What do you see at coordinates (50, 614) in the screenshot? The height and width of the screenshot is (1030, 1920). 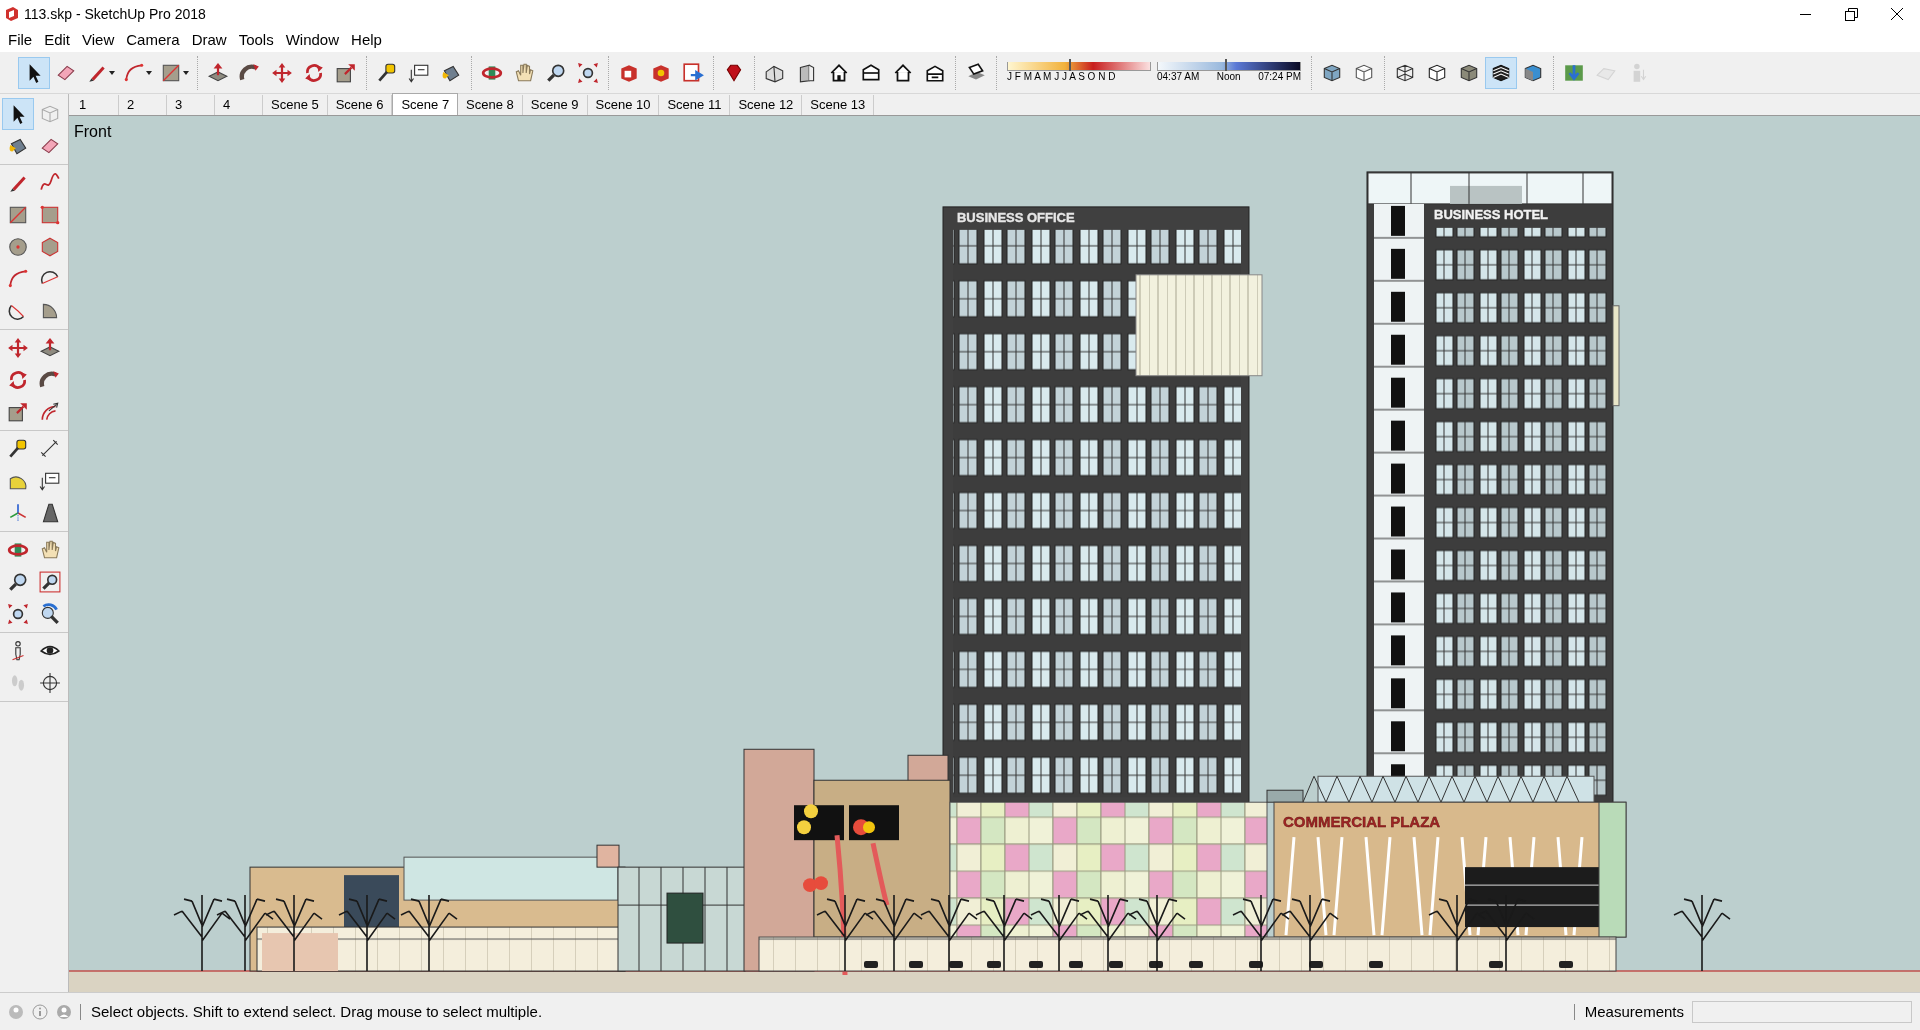 I see `previous-view-icon` at bounding box center [50, 614].